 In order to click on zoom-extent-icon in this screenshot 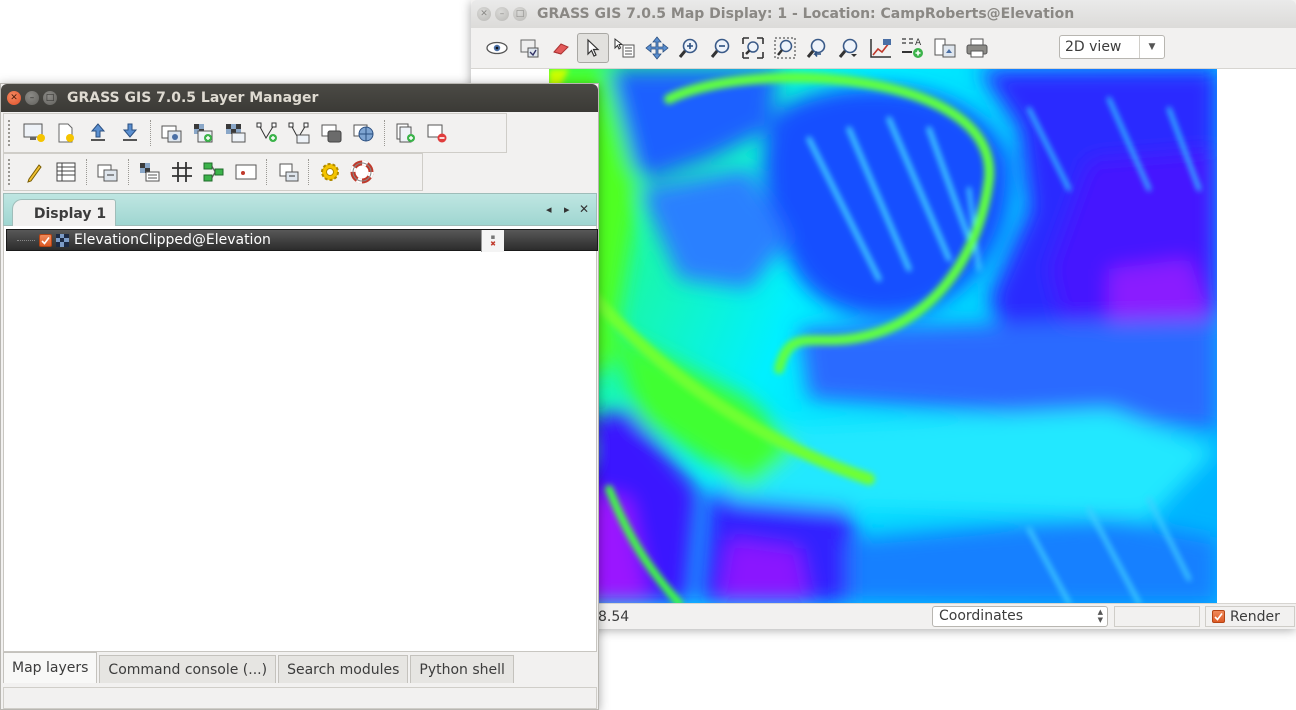, I will do `click(753, 48)`.